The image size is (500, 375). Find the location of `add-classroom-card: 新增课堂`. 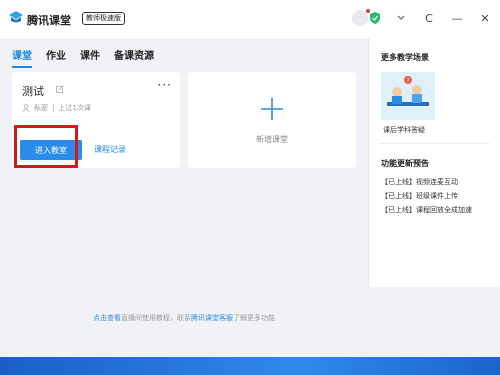

add-classroom-card: 新增课堂 is located at coordinates (272, 120).